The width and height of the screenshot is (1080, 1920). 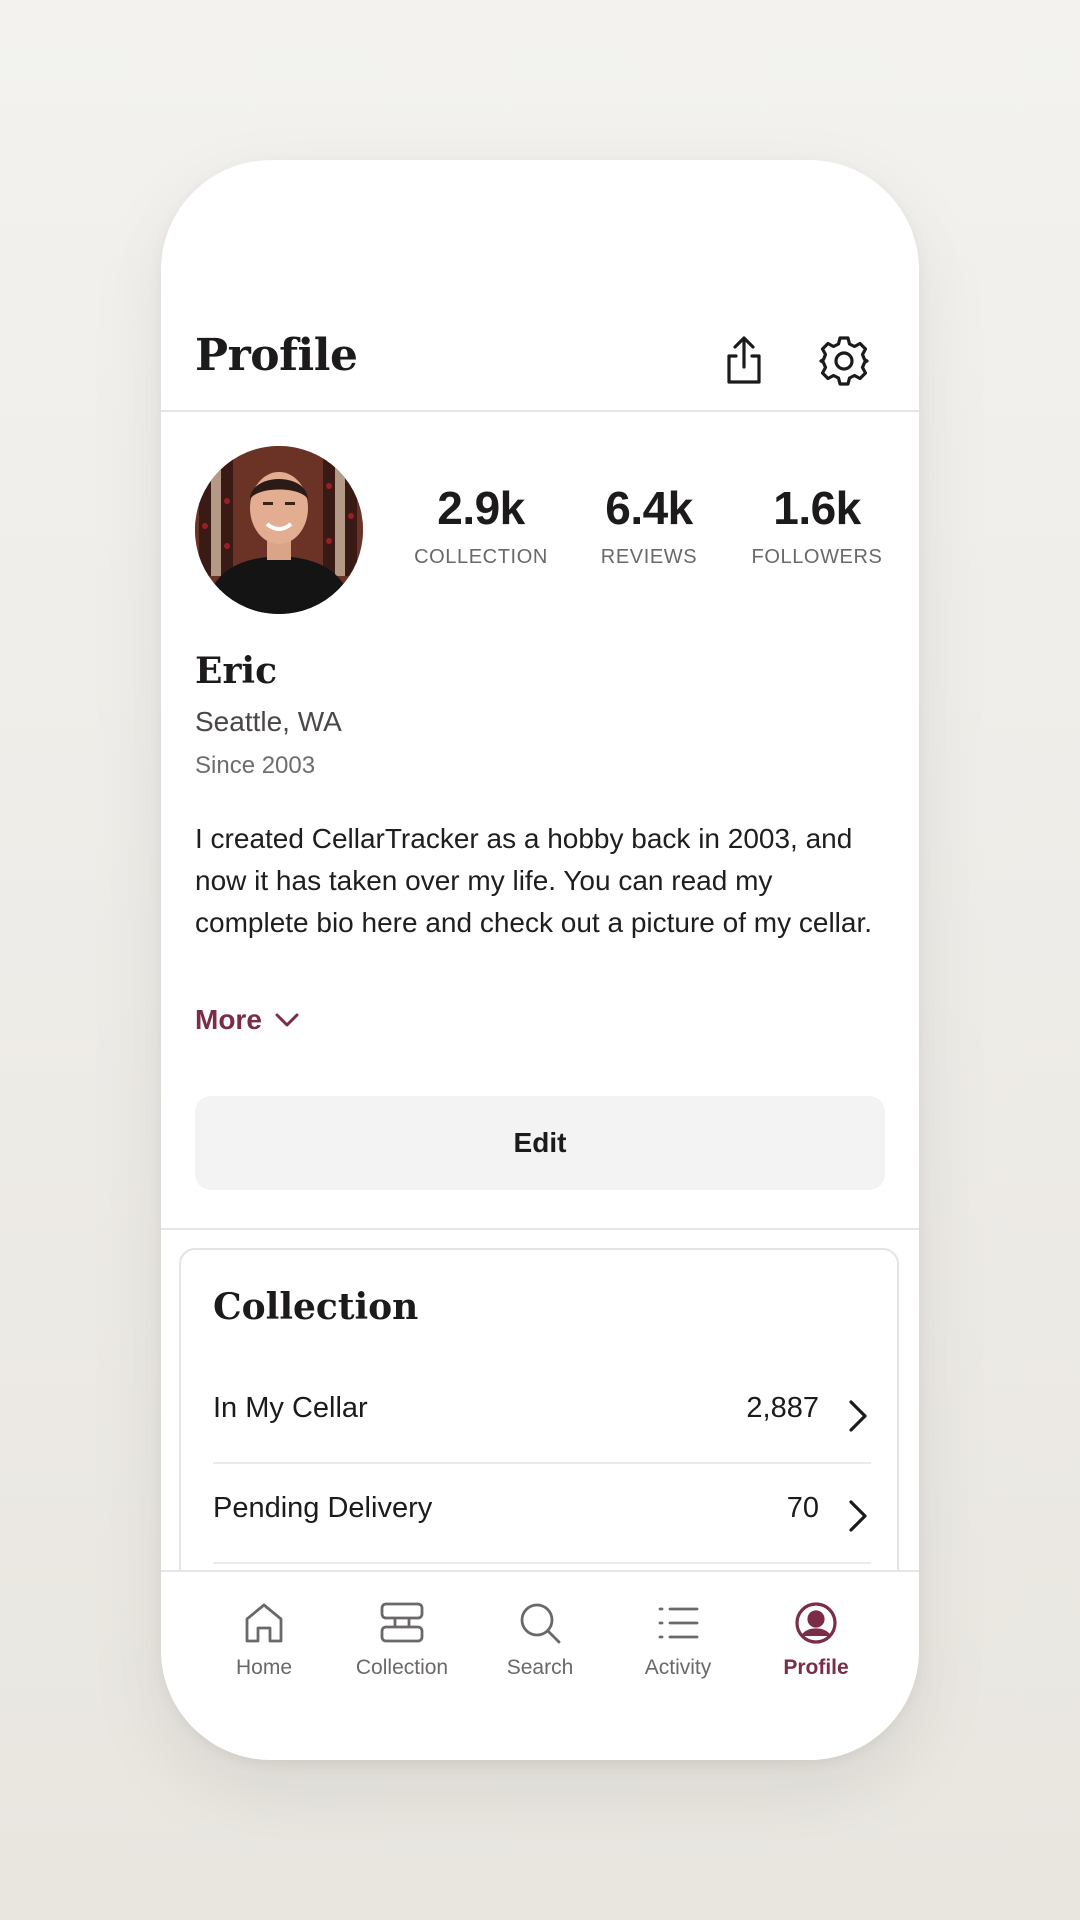 I want to click on stat-followers: 1.6k FOLLOWERS, so click(x=817, y=525).